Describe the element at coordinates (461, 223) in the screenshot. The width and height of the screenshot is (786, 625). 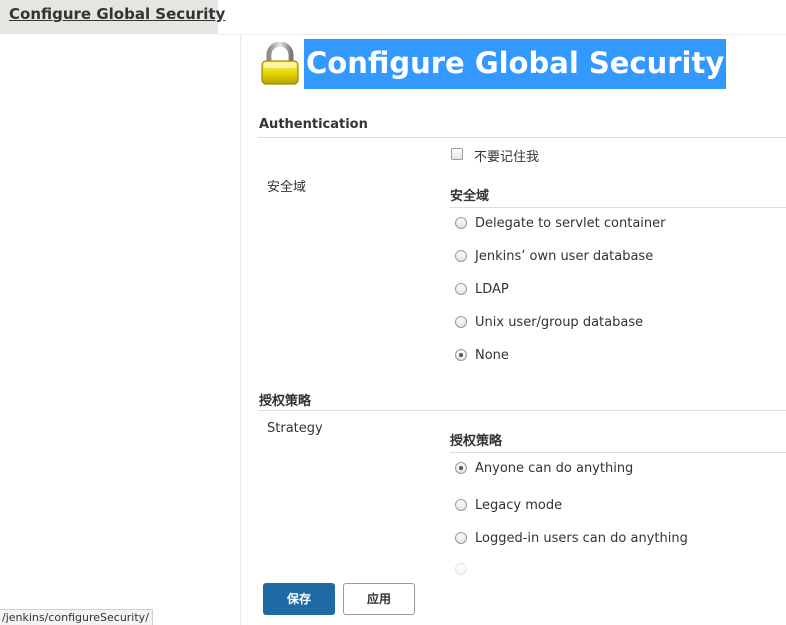
I see `realm-radio-servlet` at that location.